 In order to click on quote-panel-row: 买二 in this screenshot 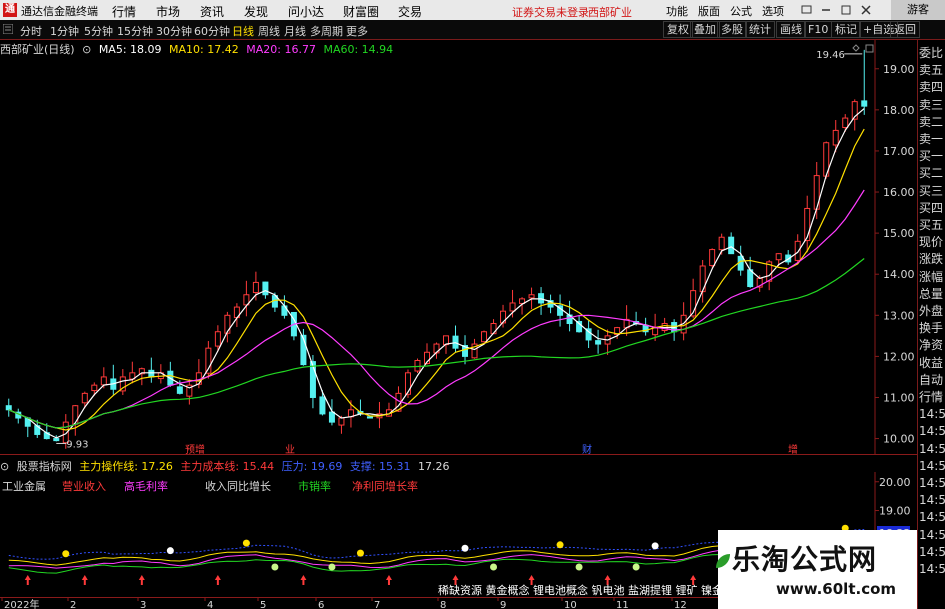, I will do `click(932, 173)`.